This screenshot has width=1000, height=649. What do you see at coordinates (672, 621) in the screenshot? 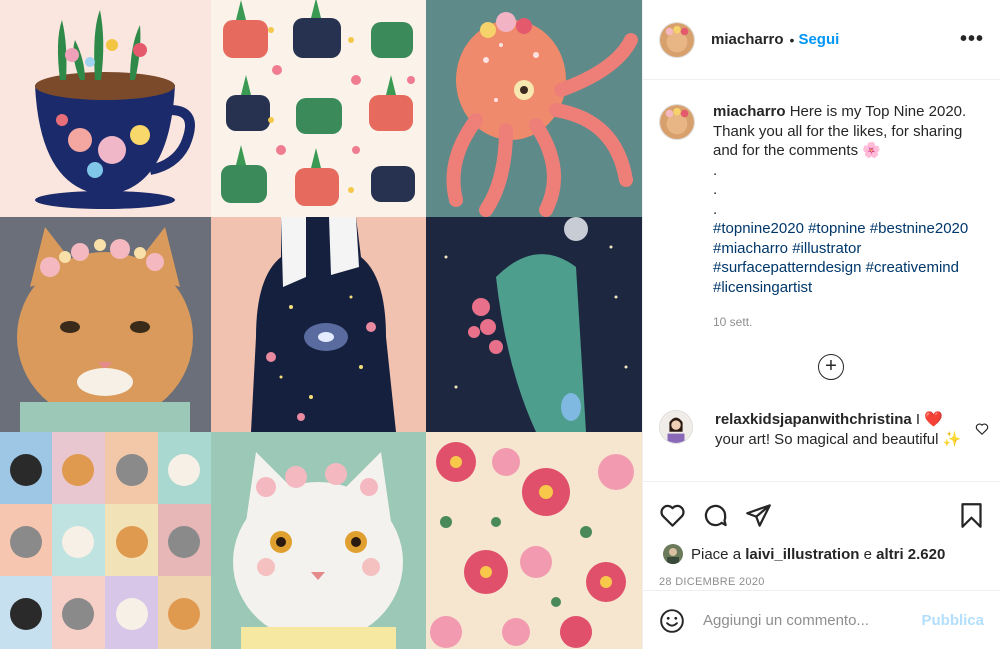
I see `emoji-icon` at bounding box center [672, 621].